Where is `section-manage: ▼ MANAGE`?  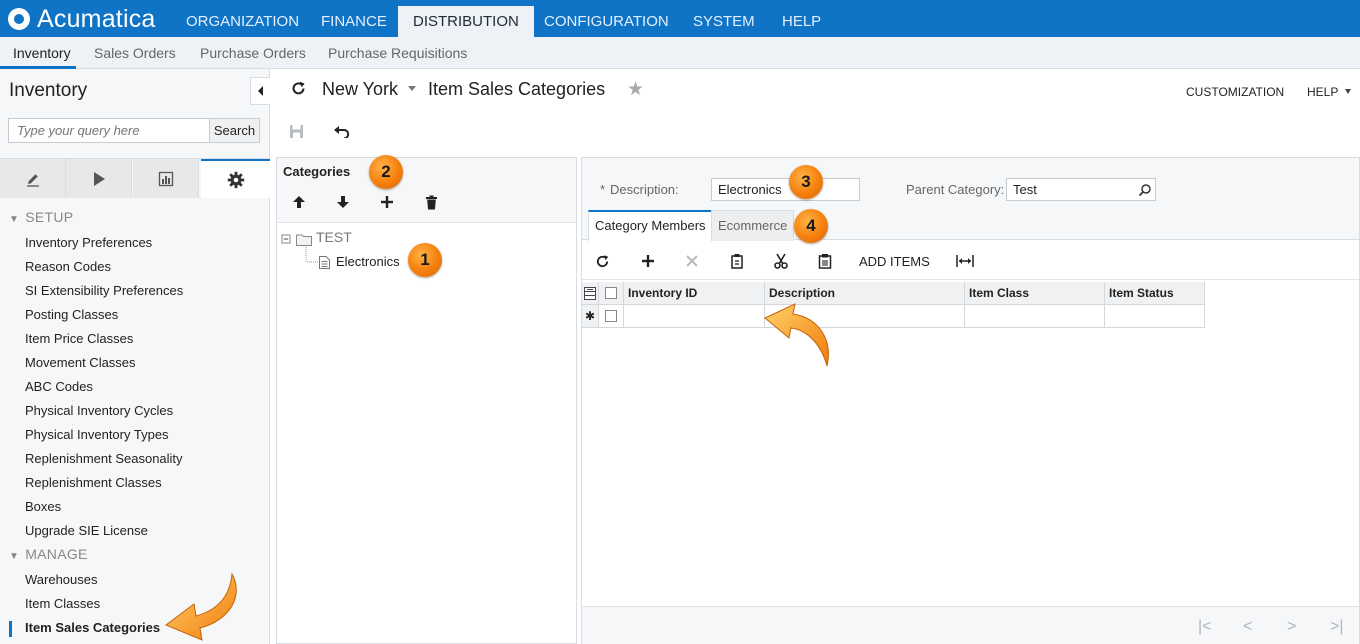 section-manage: ▼ MANAGE is located at coordinates (48, 554).